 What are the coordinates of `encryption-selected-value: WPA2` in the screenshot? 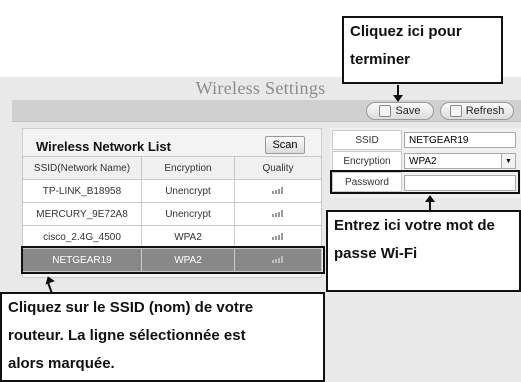 It's located at (423, 161).